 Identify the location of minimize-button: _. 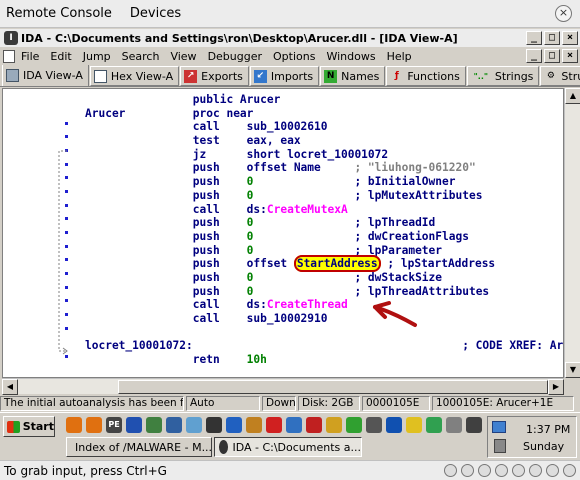
(534, 38).